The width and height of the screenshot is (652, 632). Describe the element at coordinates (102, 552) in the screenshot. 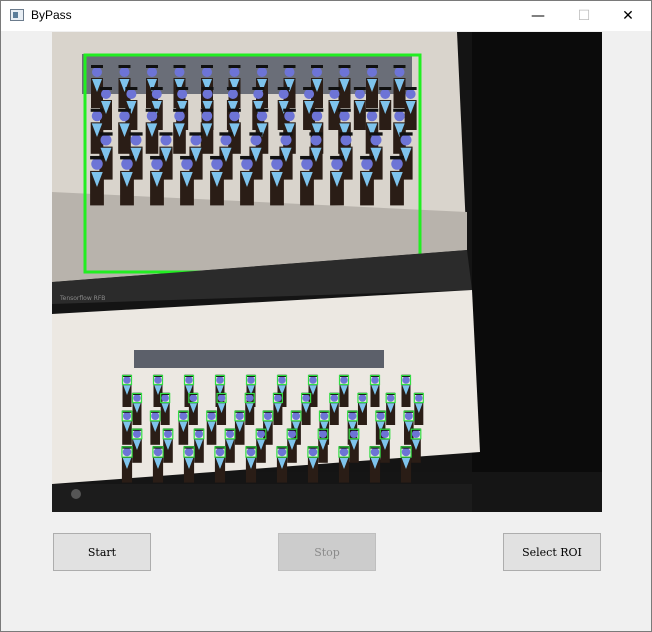

I see `start-button: Start` at that location.